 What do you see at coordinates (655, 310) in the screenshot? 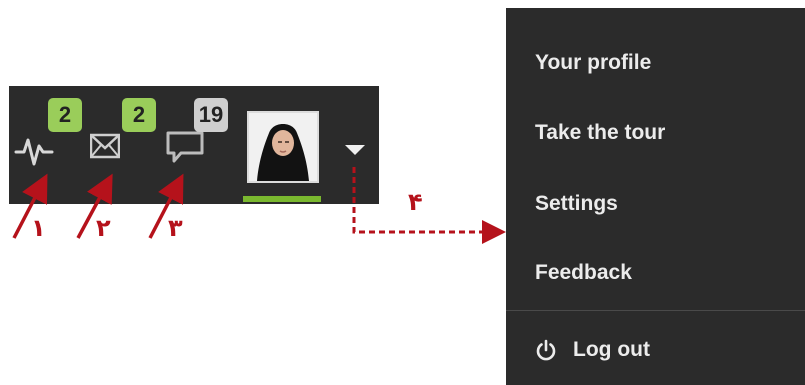
I see `menu-divider` at bounding box center [655, 310].